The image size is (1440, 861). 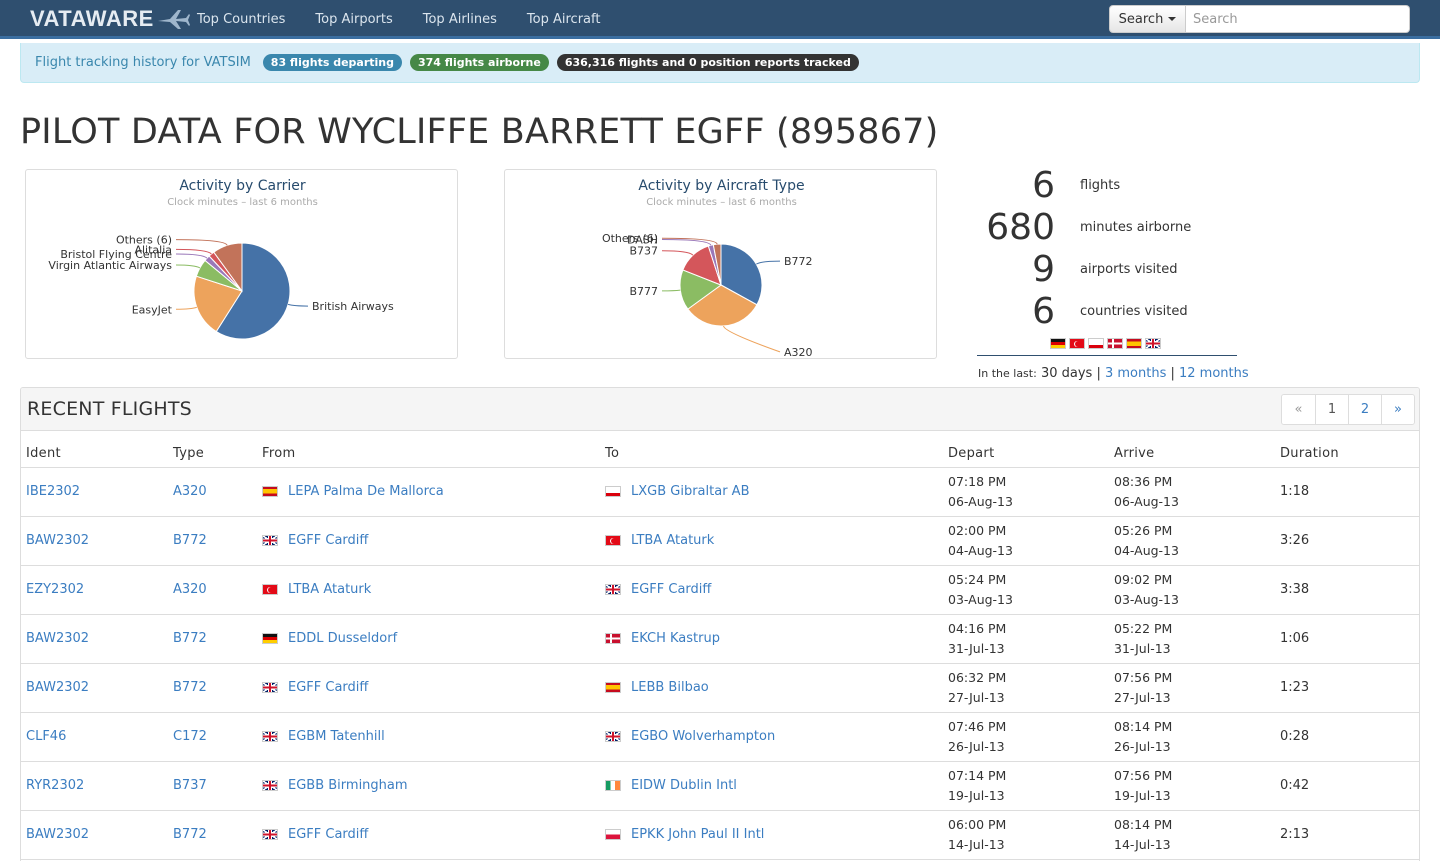 What do you see at coordinates (190, 736) in the screenshot?
I see `type-link: C172` at bounding box center [190, 736].